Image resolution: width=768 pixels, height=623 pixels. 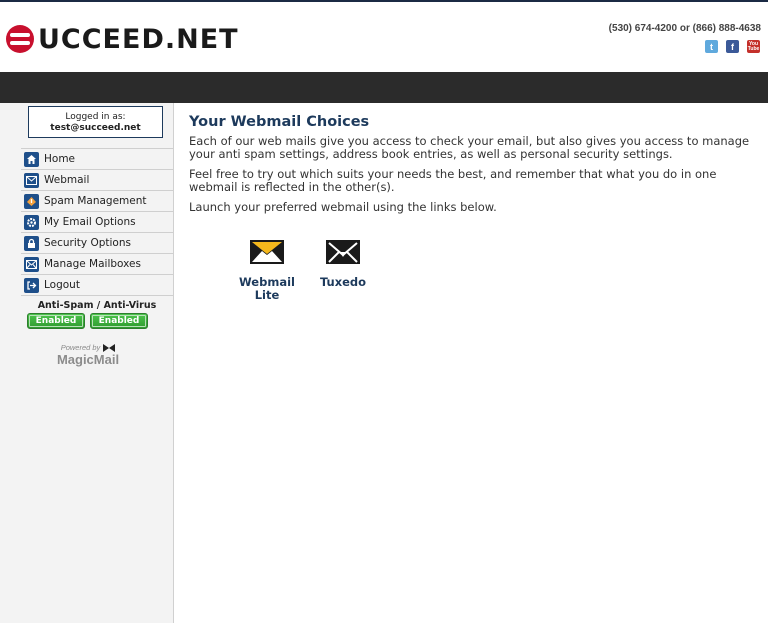 I want to click on sidebar-item-email-options: My Email Options, so click(x=97, y=222).